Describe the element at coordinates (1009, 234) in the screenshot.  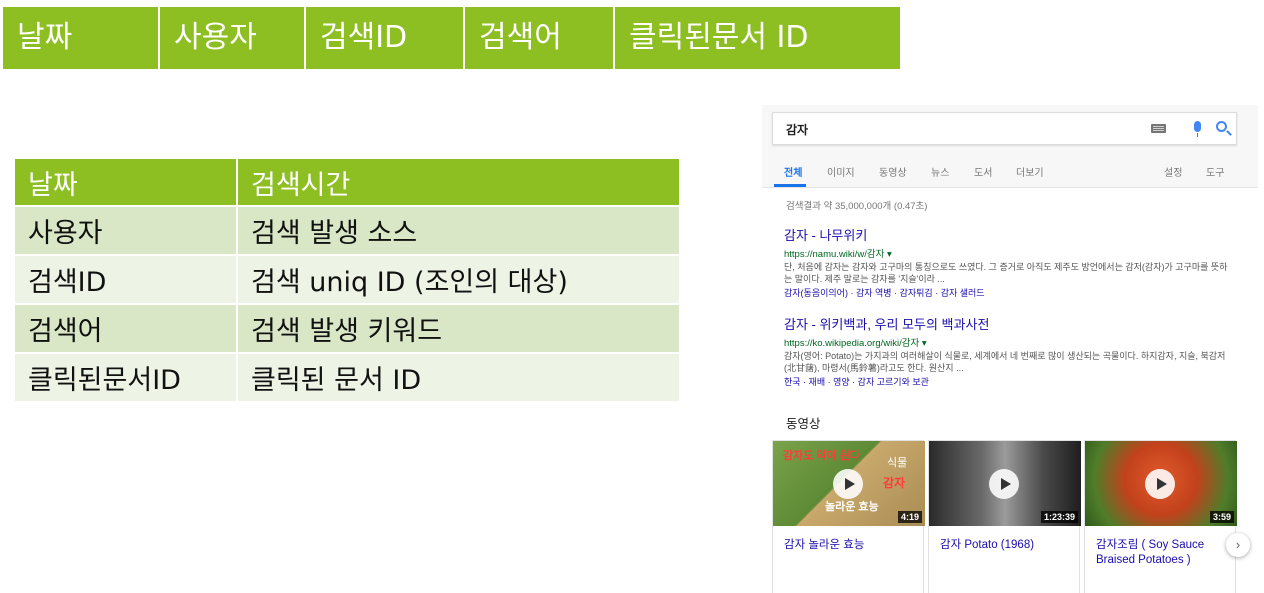
I see `result-title-link: 감자 - 나무위키` at that location.